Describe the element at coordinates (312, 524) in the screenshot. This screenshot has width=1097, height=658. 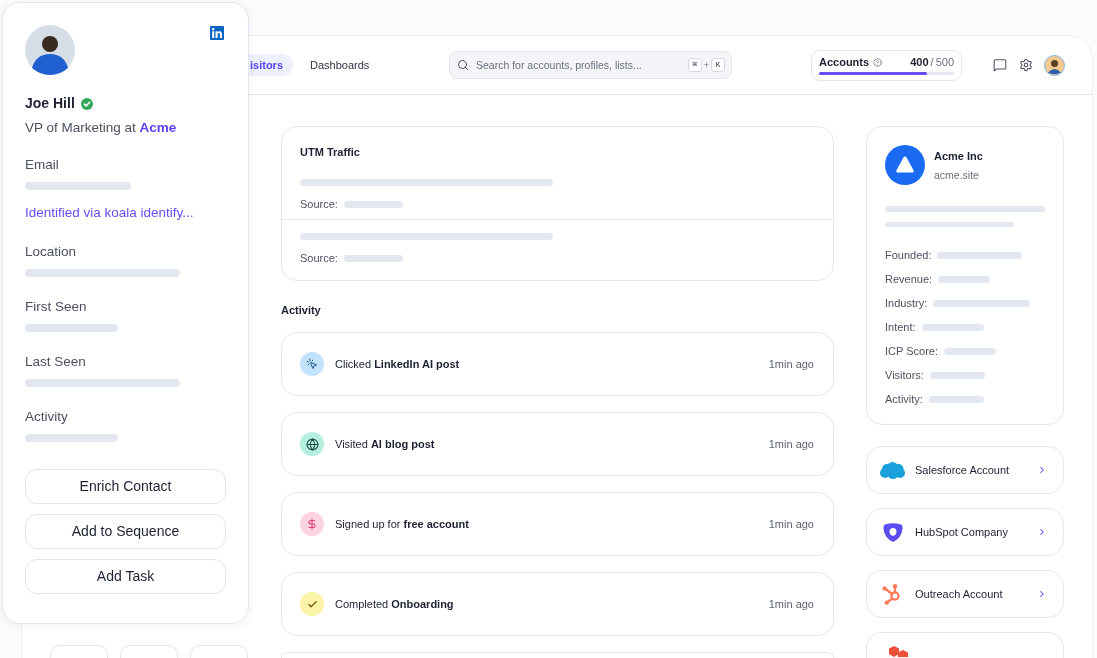
I see `dollar-icon` at that location.